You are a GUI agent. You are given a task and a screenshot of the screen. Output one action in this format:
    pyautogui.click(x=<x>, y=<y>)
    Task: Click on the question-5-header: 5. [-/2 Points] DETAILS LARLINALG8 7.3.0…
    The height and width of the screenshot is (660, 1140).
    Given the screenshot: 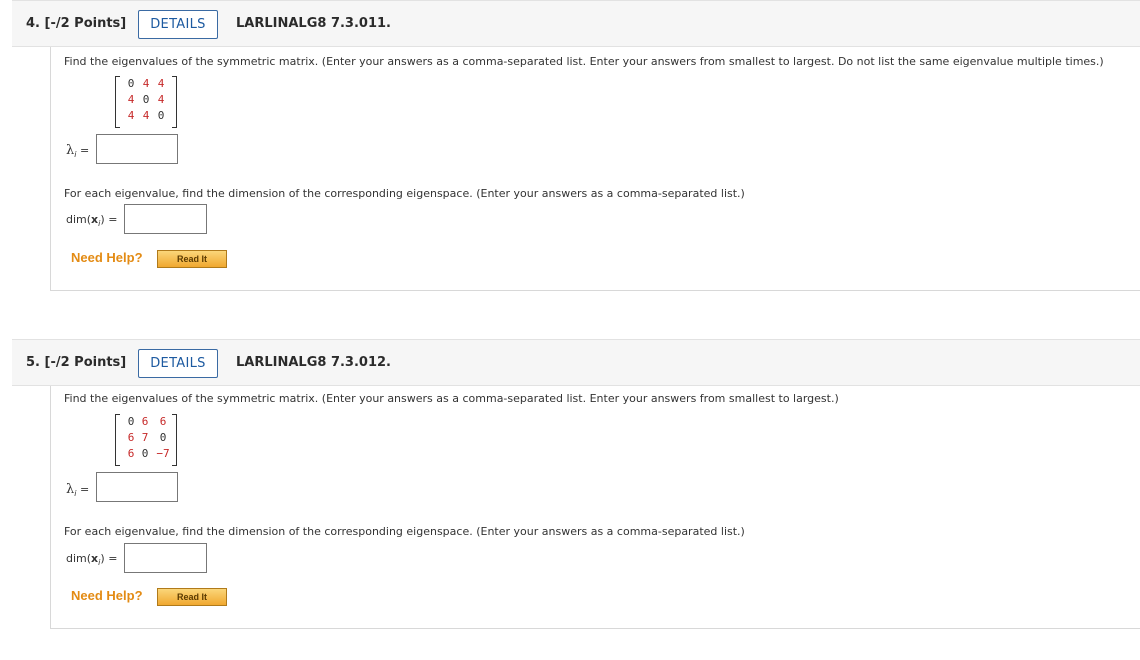 What is the action you would take?
    pyautogui.click(x=576, y=362)
    